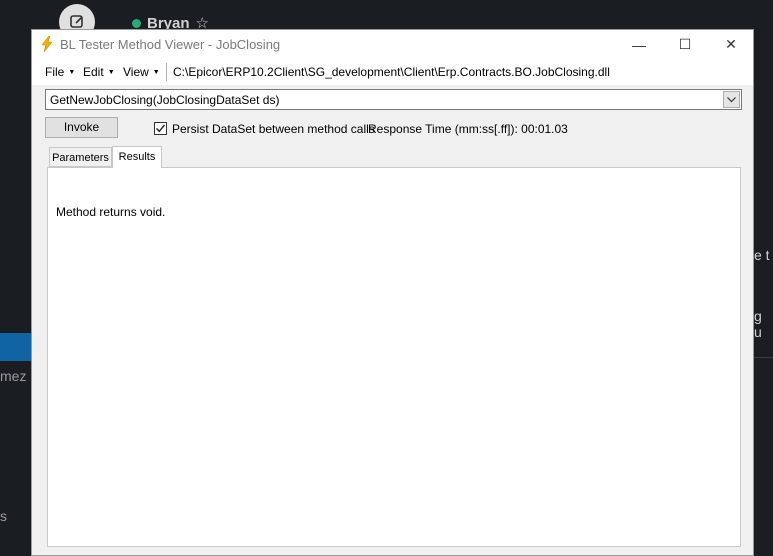 This screenshot has height=556, width=773. Describe the element at coordinates (93, 72) in the screenshot. I see `menu-edit-label: Edit` at that location.